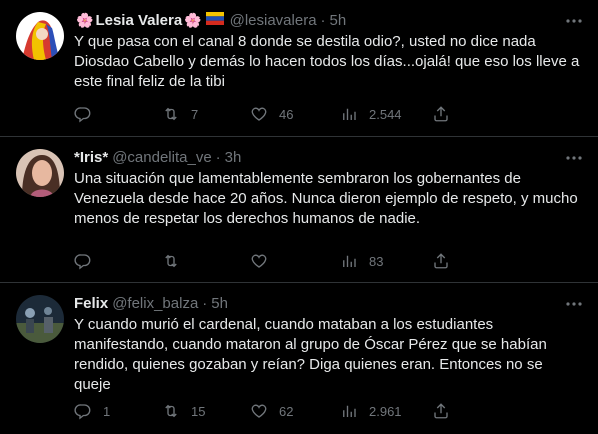  What do you see at coordinates (233, 157) in the screenshot?
I see `timestamp: 3h` at bounding box center [233, 157].